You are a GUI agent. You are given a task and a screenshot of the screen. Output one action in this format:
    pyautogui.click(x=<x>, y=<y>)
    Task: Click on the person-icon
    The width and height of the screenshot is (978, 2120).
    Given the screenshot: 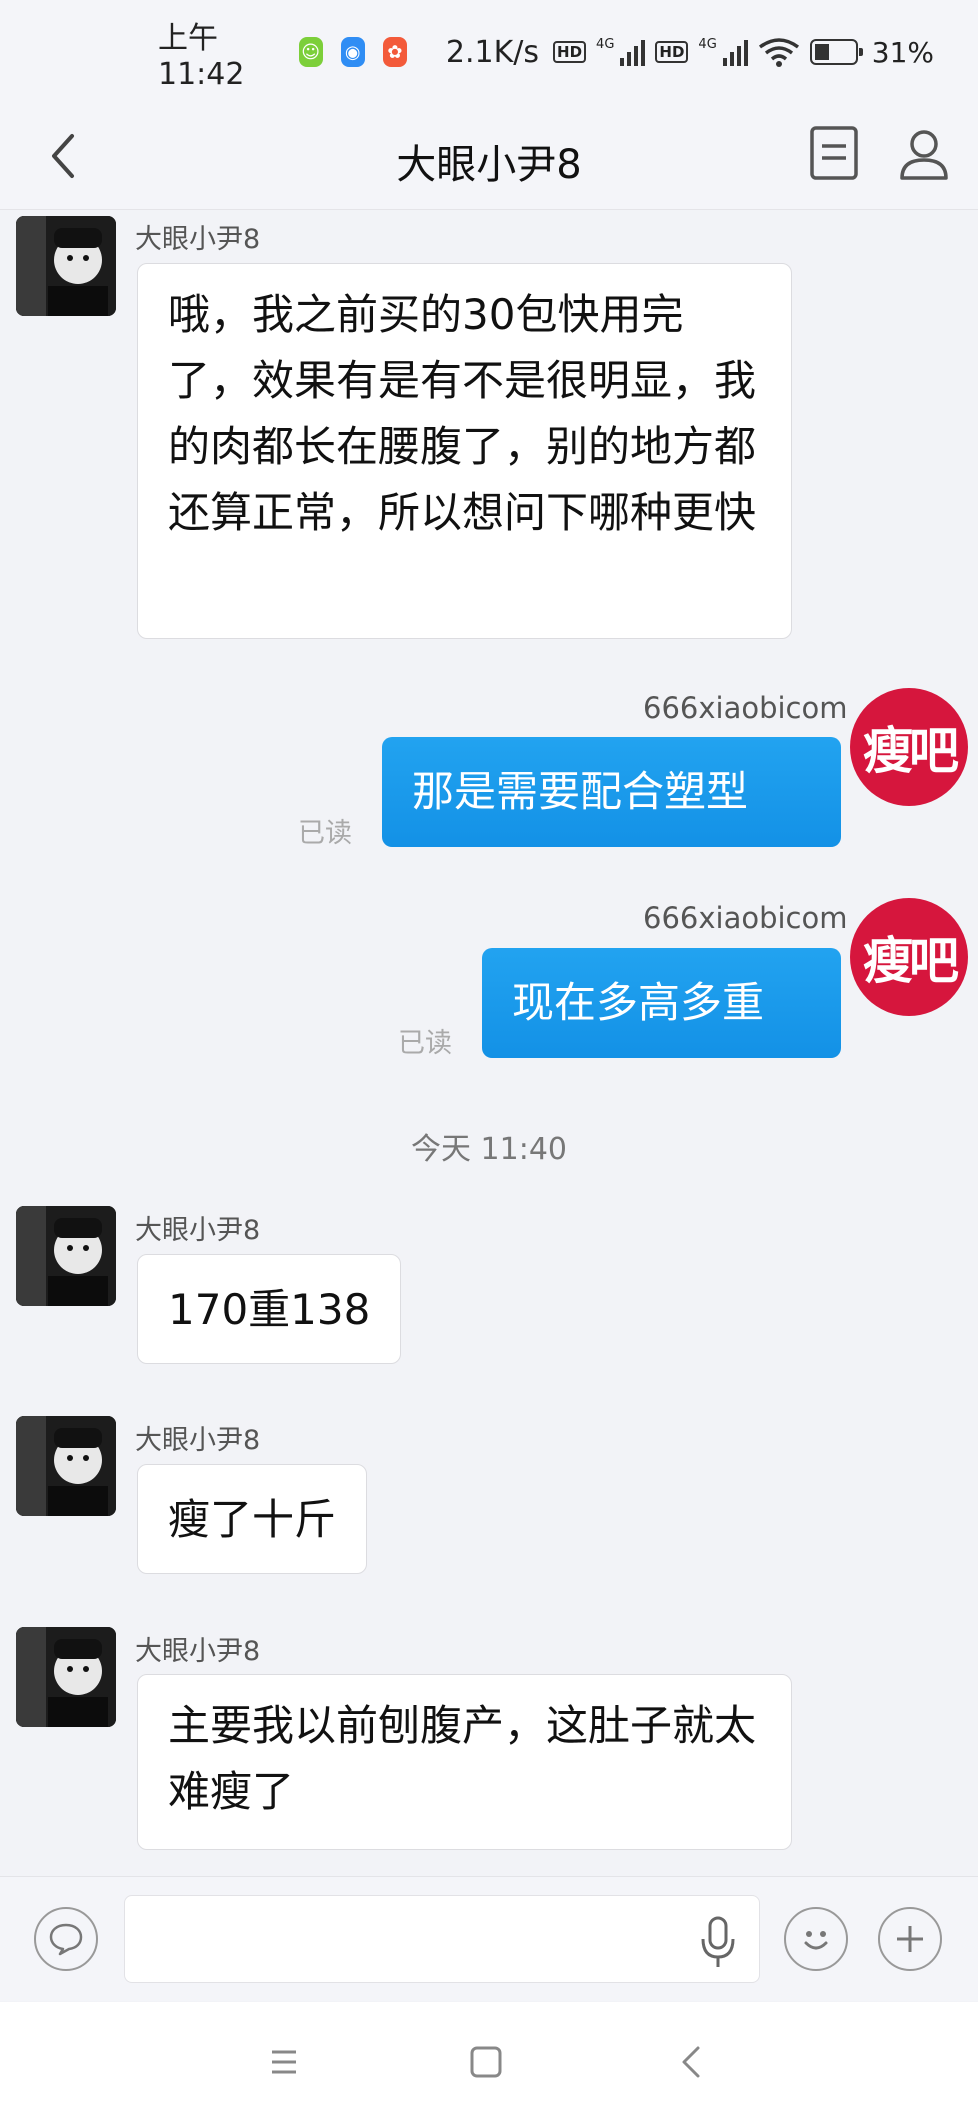 What is the action you would take?
    pyautogui.click(x=924, y=154)
    